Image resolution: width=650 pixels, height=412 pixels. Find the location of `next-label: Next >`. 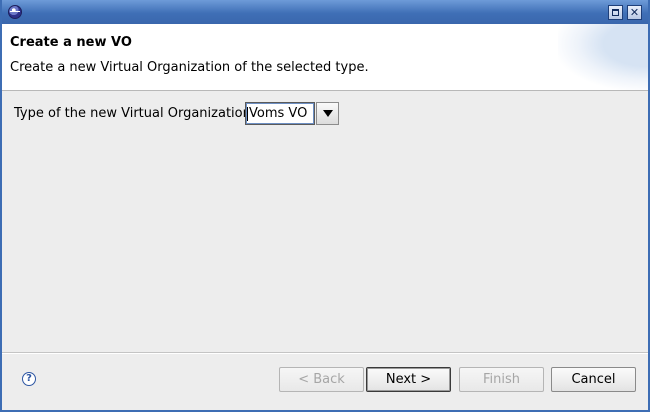

next-label: Next > is located at coordinates (408, 379).